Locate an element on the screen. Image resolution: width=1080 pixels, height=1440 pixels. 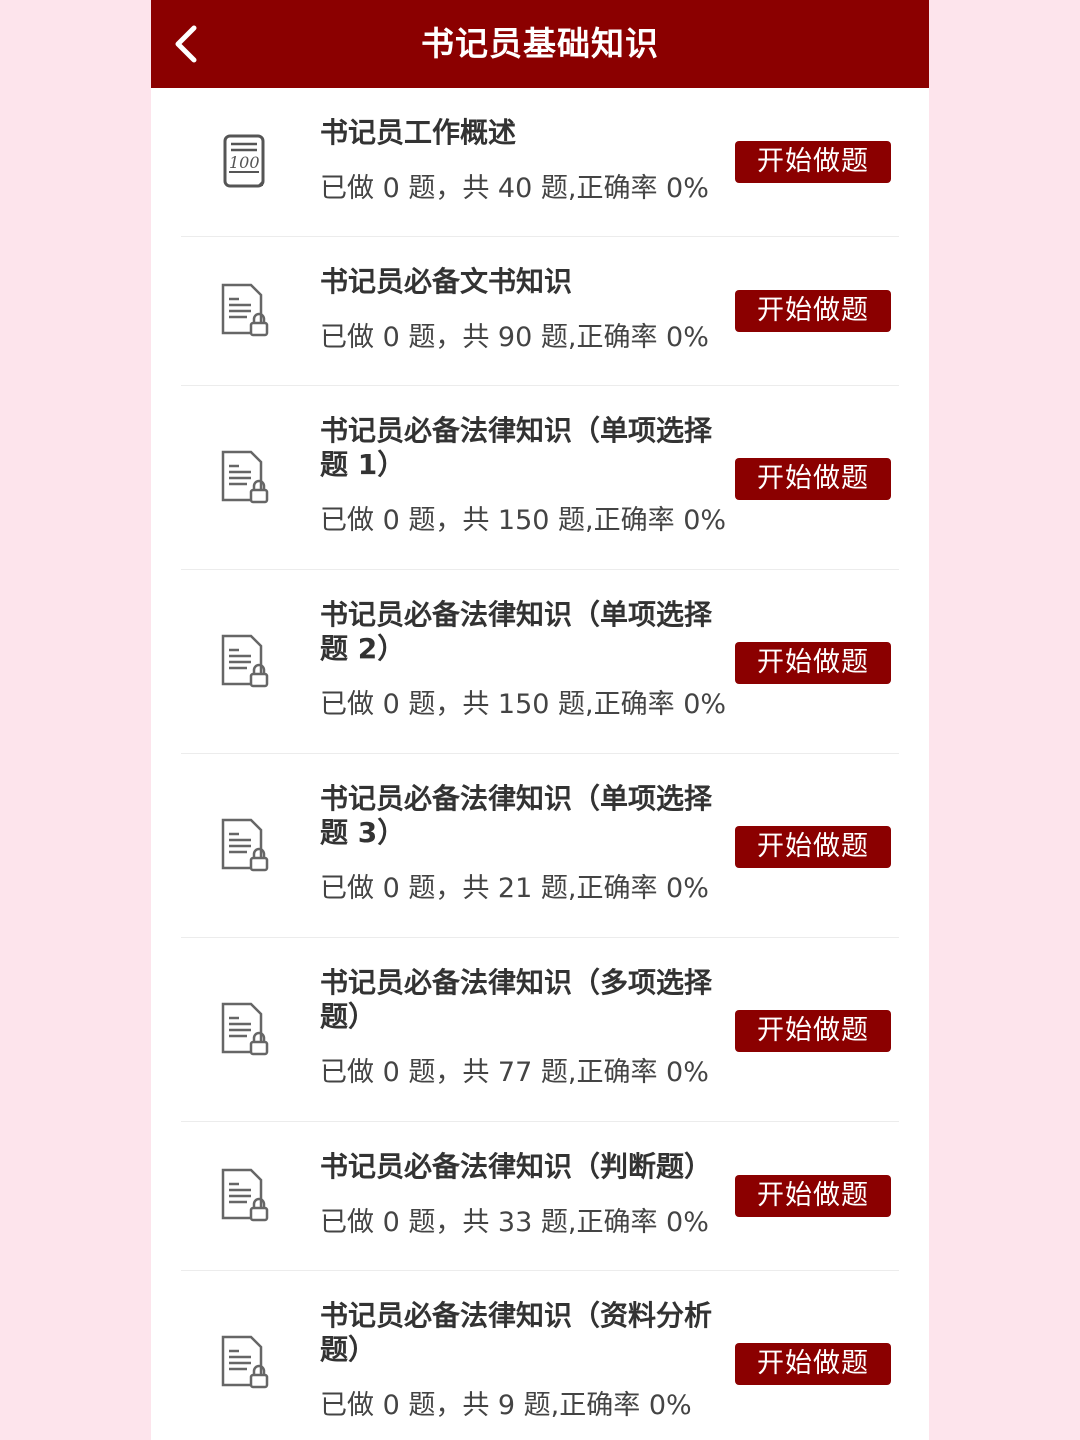
item-stats: 已做 0 题，共 33 题,正确率 0% is located at coordinates (514, 1222).